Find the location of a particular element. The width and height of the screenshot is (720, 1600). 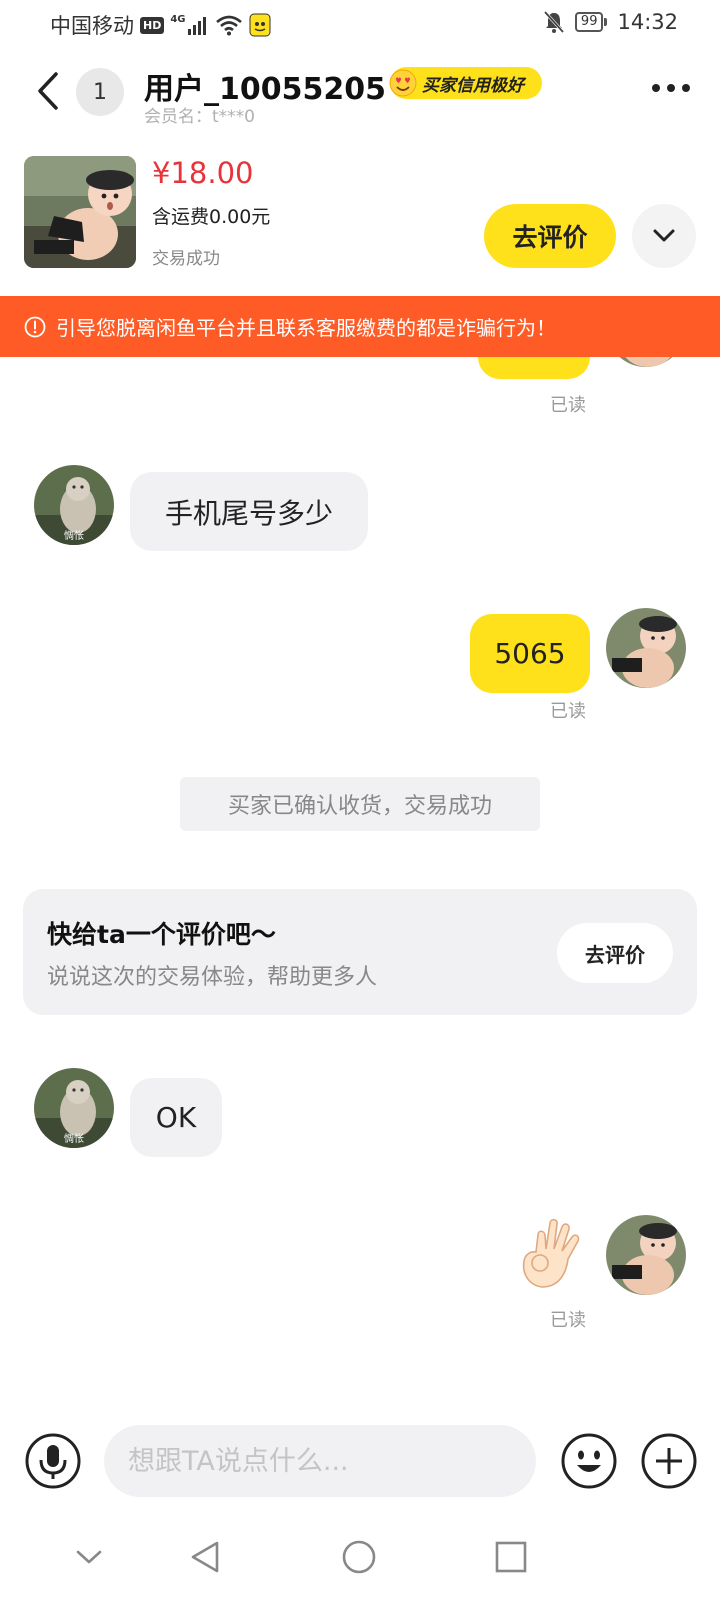

review-card-subtitle: 说说这次的交易体验，帮助更多人 is located at coordinates (212, 977).